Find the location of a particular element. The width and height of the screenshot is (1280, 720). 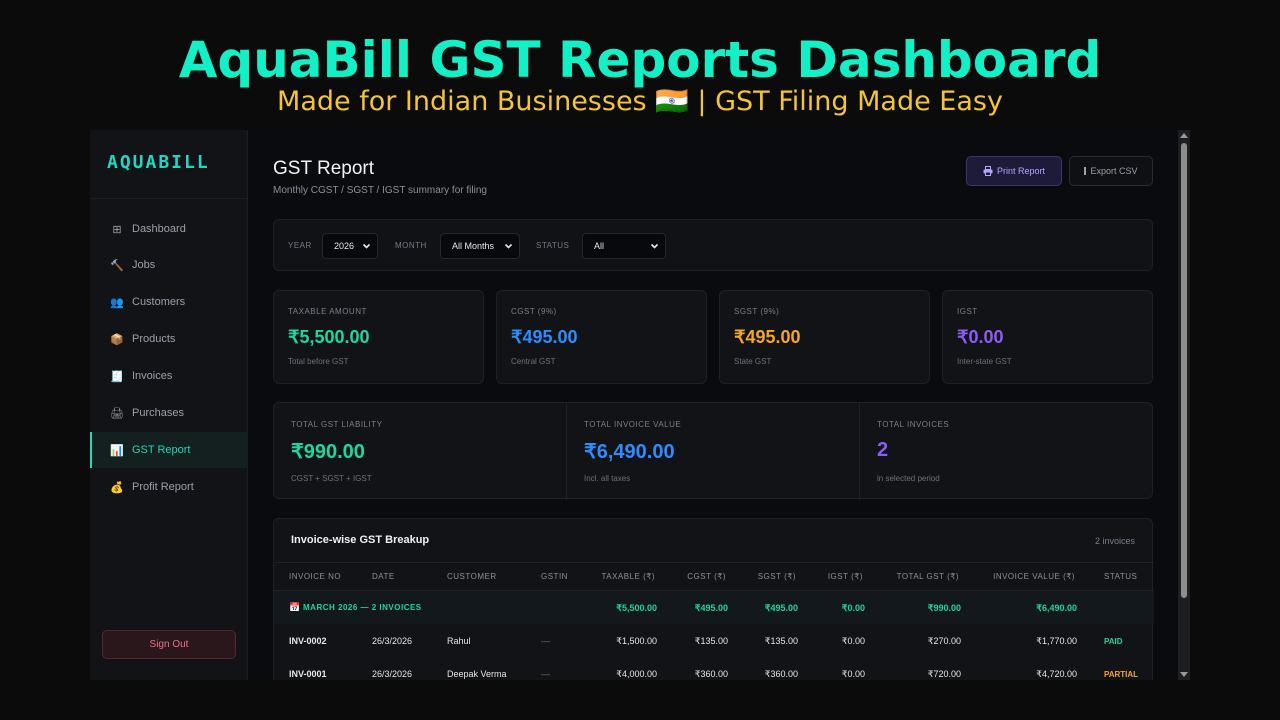

stat-note: Total before GST is located at coordinates (318, 361).